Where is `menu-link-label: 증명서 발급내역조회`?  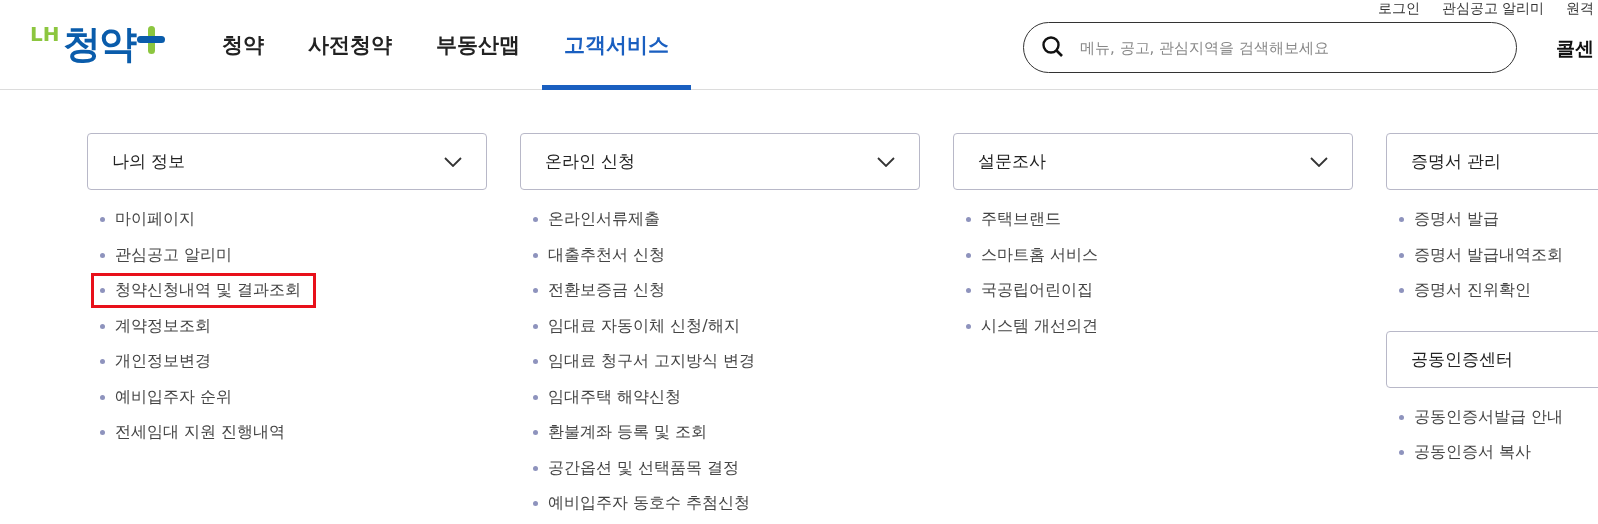
menu-link-label: 증명서 발급내역조회 is located at coordinates (1489, 255).